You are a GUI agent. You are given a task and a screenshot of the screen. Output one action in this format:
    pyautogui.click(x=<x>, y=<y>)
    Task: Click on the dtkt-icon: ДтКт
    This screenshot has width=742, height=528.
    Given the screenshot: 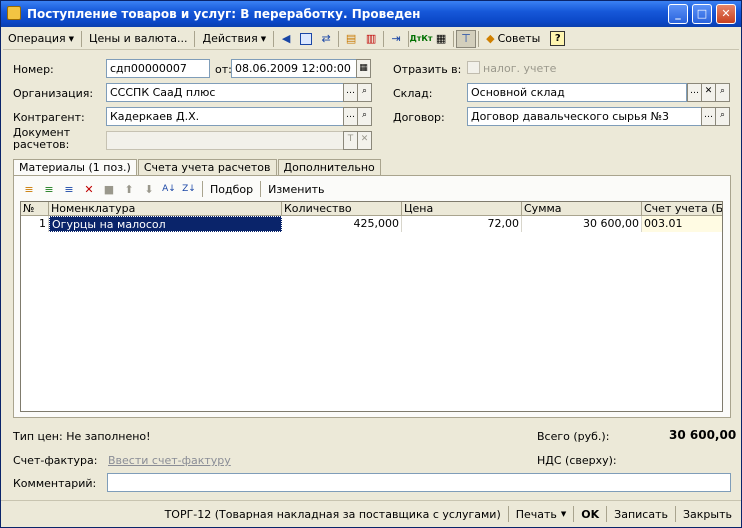 What is the action you would take?
    pyautogui.click(x=421, y=39)
    